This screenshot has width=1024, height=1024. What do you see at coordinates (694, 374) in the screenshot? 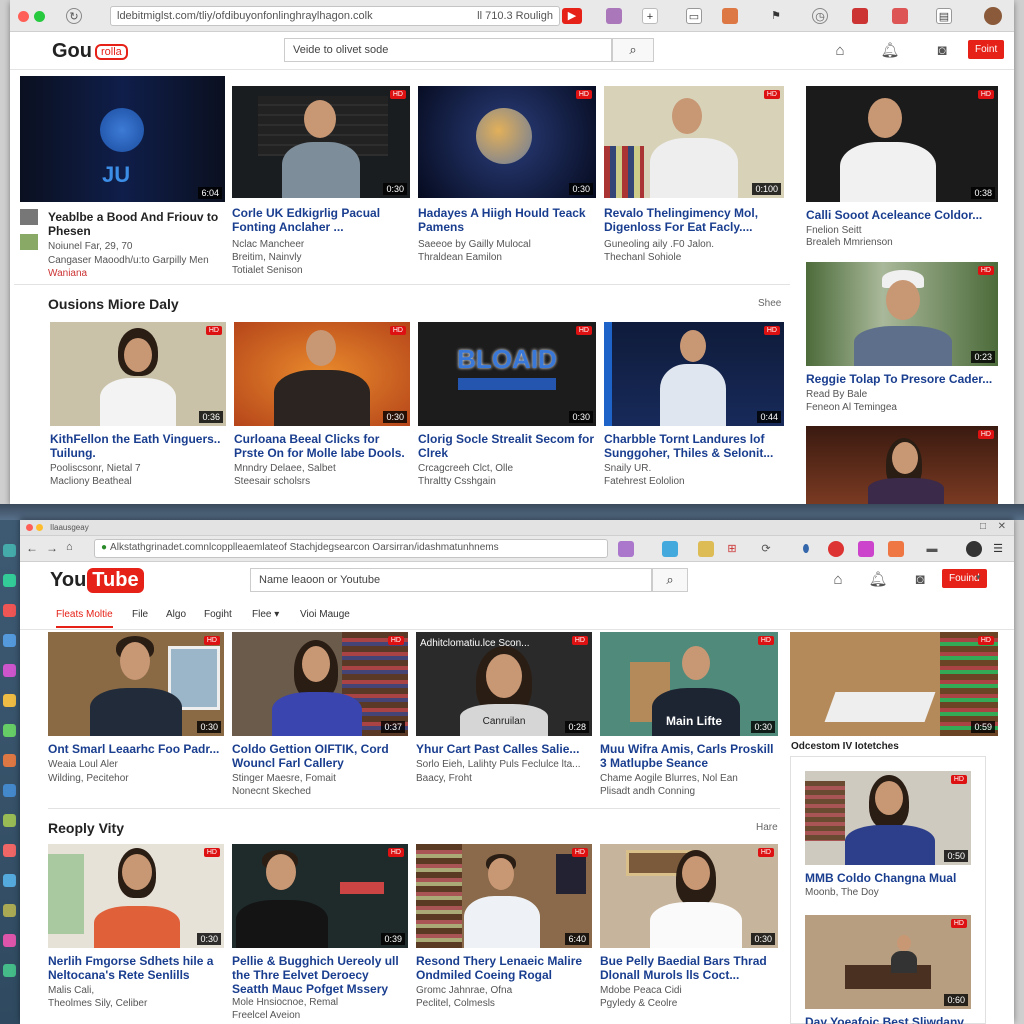
I see `video-thumbnail: HD 0:44` at bounding box center [694, 374].